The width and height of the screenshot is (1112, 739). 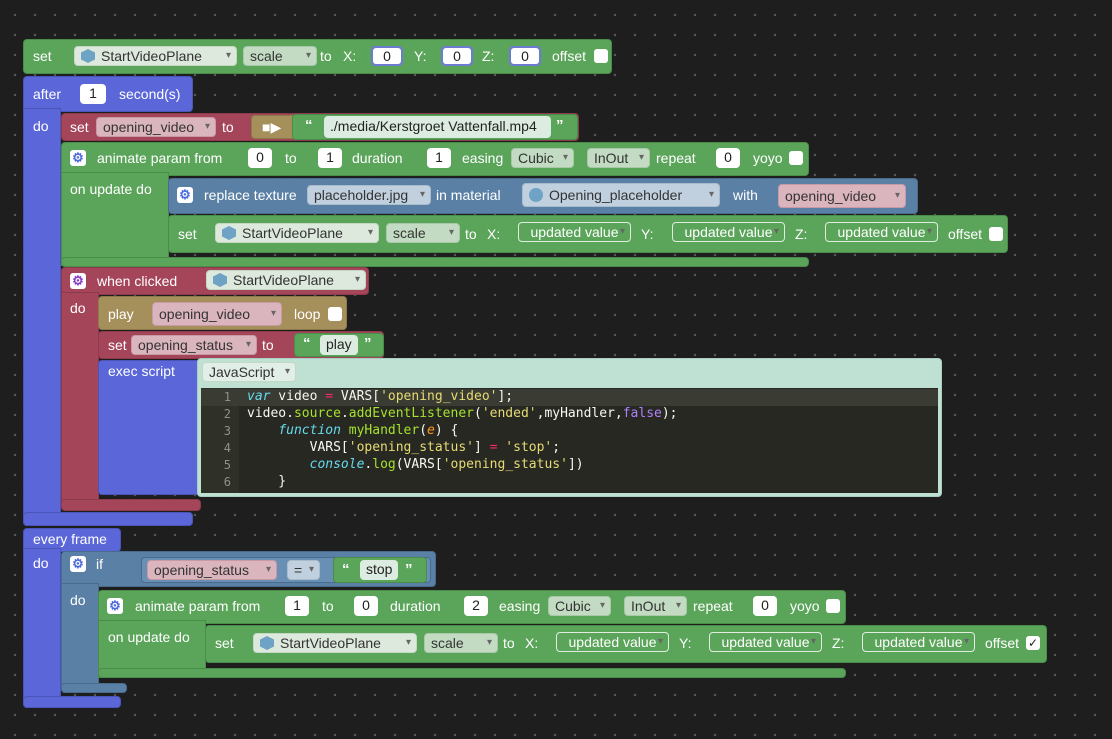 I want to click on if-label: if, so click(x=99, y=564).